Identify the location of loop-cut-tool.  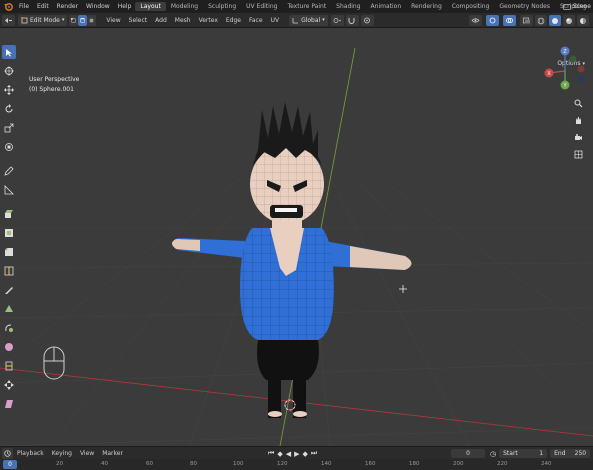
(9, 271).